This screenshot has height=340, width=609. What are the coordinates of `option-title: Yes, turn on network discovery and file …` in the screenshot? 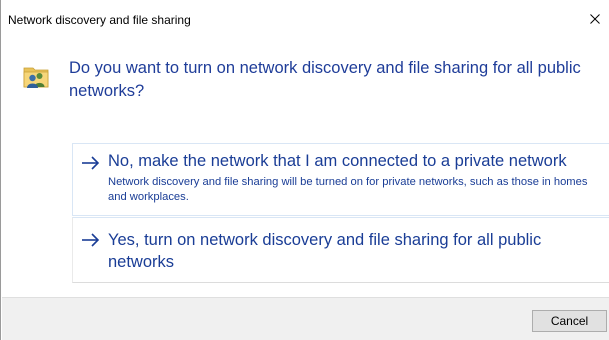 It's located at (325, 251).